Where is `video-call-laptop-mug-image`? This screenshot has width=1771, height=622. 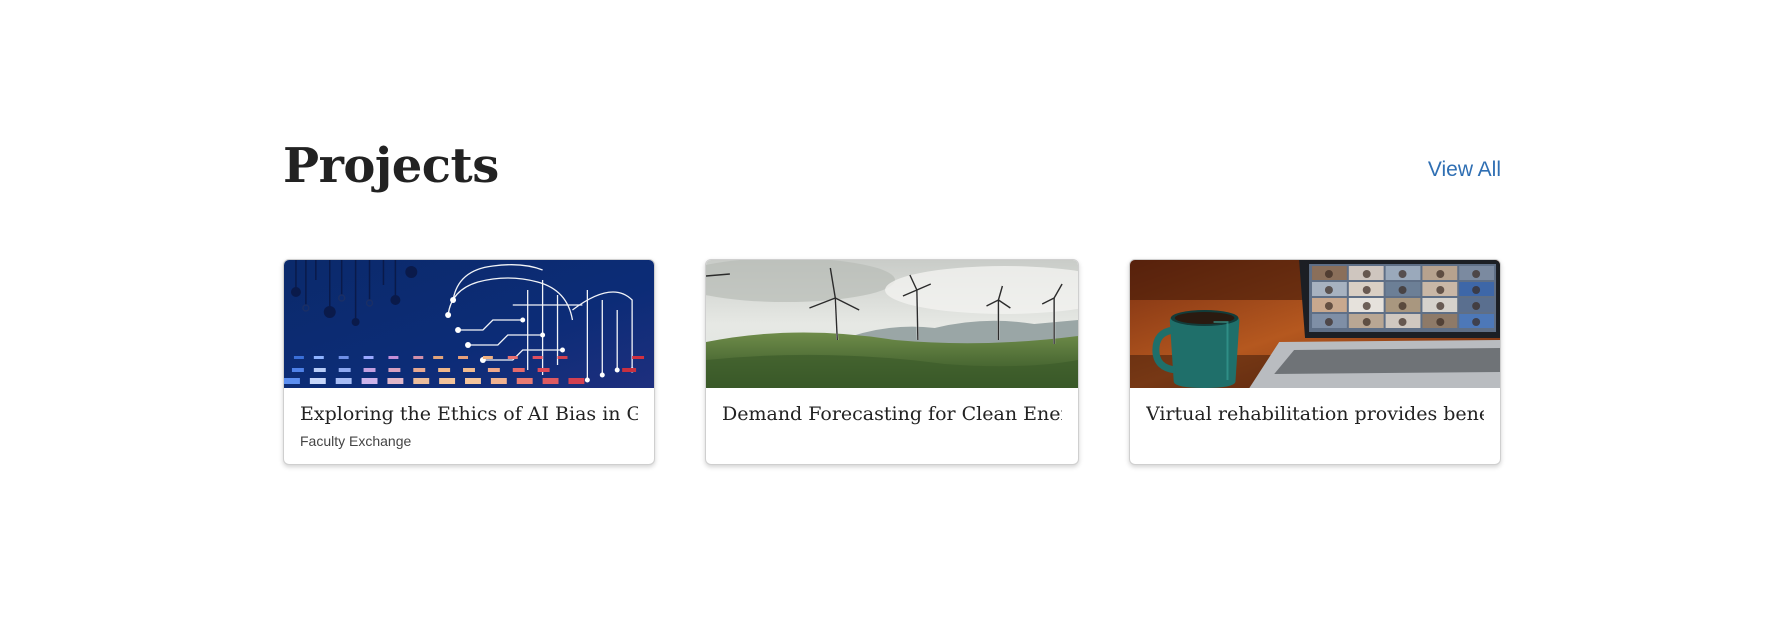 video-call-laptop-mug-image is located at coordinates (1315, 324).